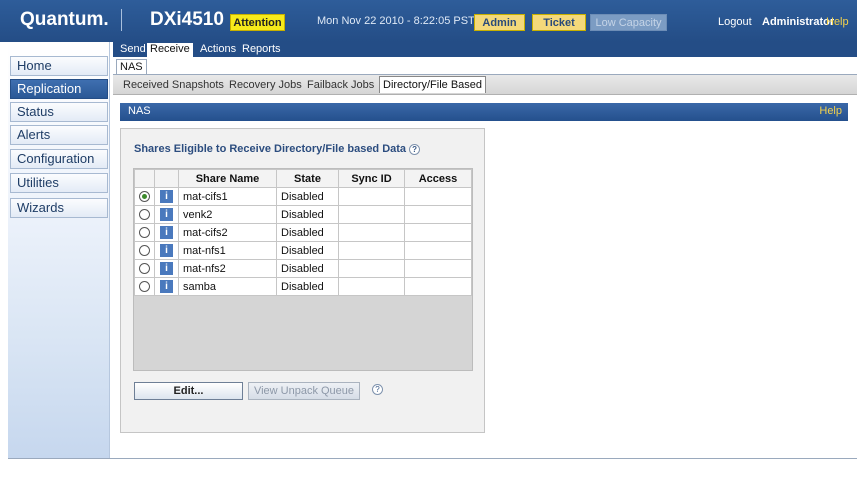 The height and width of the screenshot is (480, 857). Describe the element at coordinates (227, 286) in the screenshot. I see `share-name-cell: samba` at that location.